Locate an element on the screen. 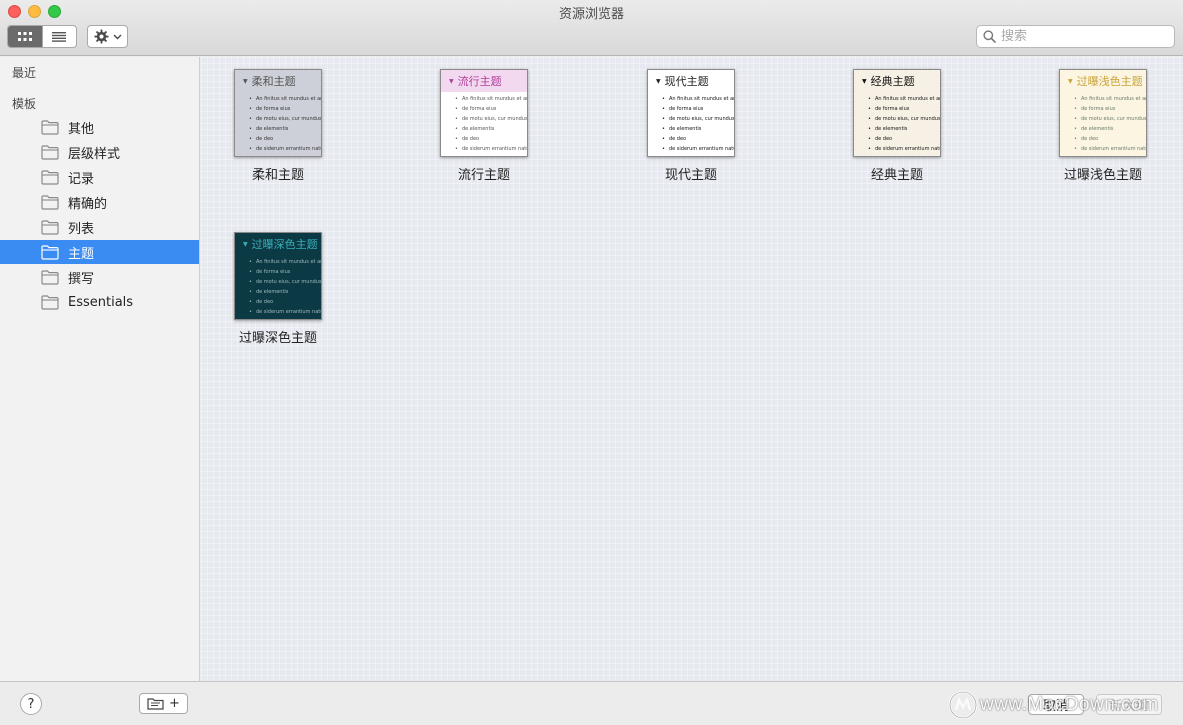  sidebar-item: 撰写 is located at coordinates (99, 277).